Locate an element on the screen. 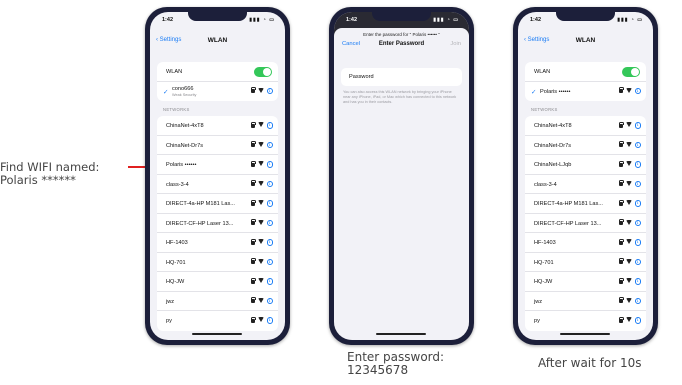  sheet-title: Enter Password is located at coordinates (401, 44).